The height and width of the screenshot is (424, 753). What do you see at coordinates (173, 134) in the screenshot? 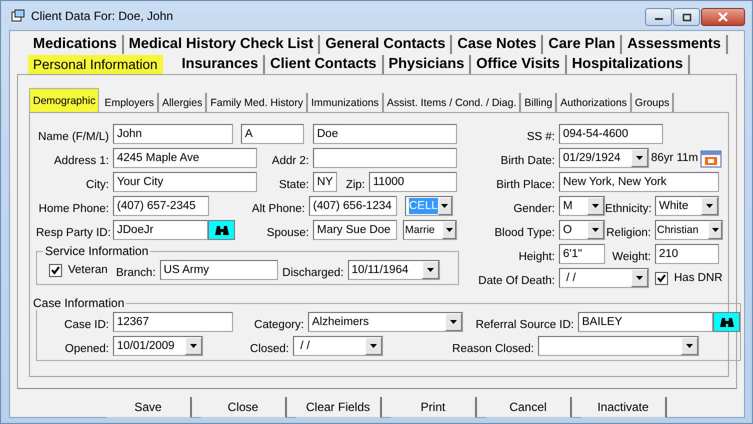
I see `first-name-field: John` at bounding box center [173, 134].